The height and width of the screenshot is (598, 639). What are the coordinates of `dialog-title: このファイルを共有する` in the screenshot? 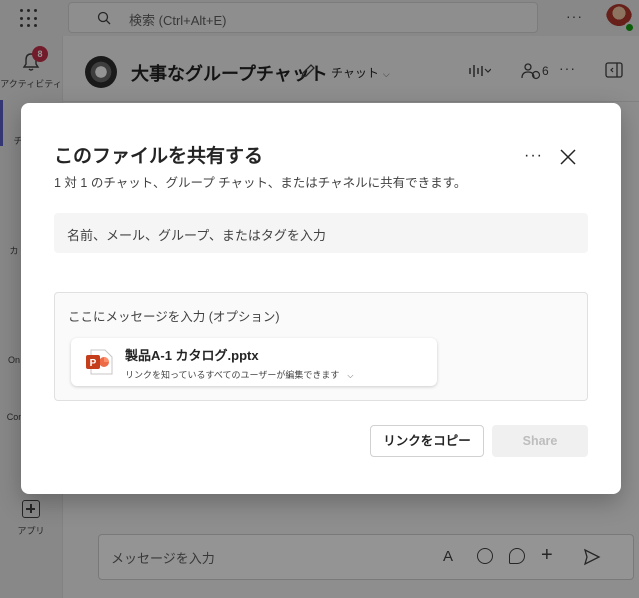 It's located at (159, 156).